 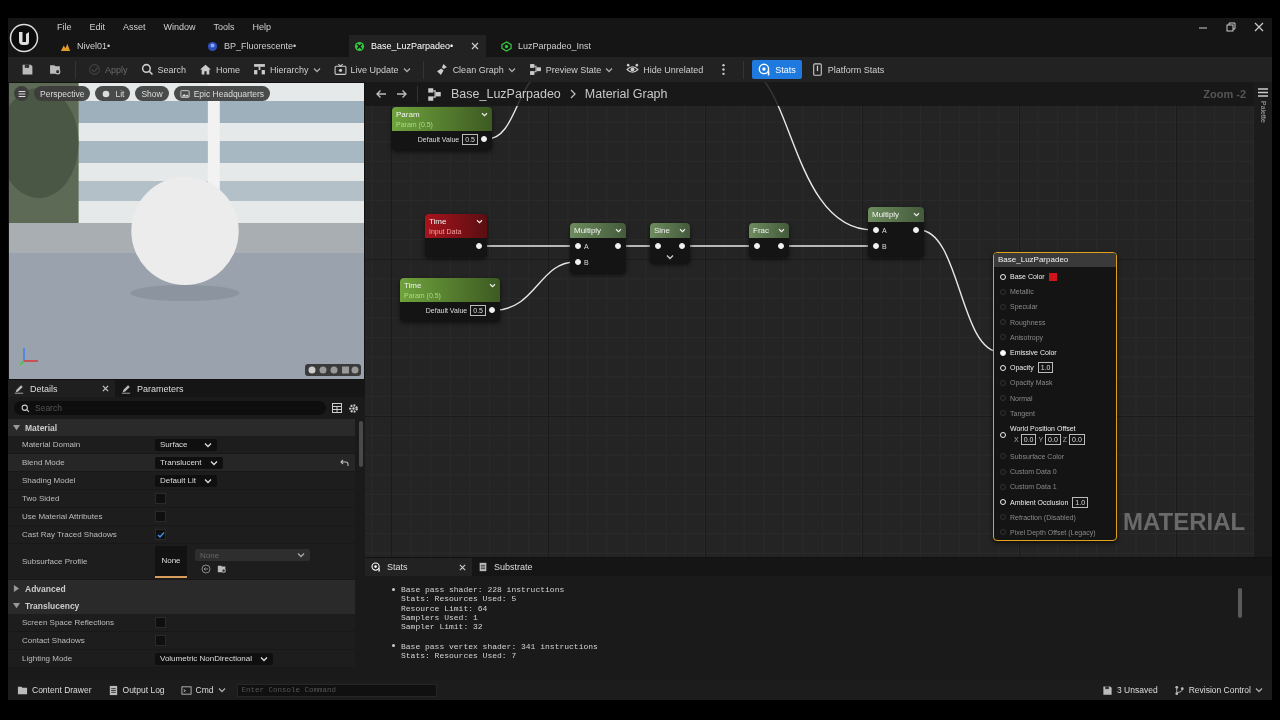 I want to click on breadcrumb-link: Material Graph, so click(x=626, y=94).